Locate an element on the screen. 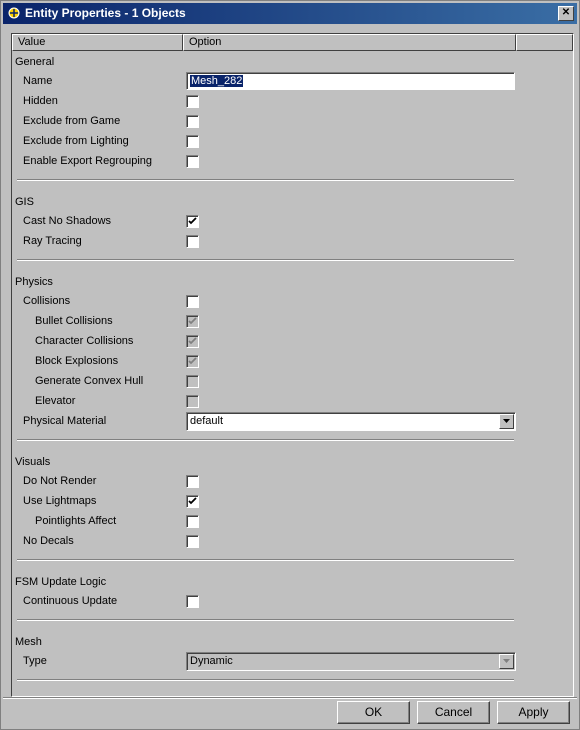 The width and height of the screenshot is (580, 730). title-bar: Entity Properties - 1 Objects ✕ is located at coordinates (290, 13).